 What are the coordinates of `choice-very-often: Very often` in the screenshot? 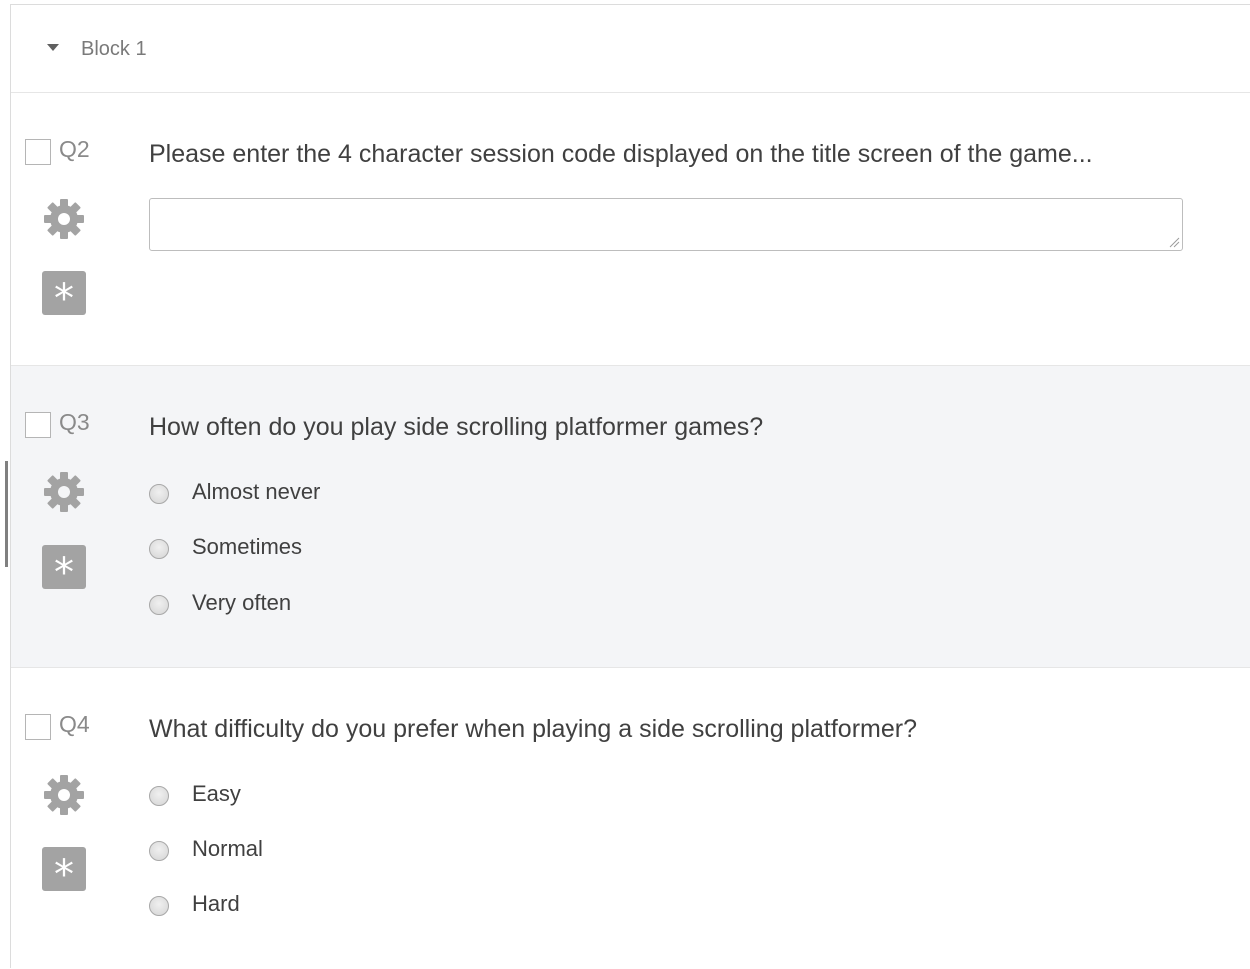 It's located at (349, 603).